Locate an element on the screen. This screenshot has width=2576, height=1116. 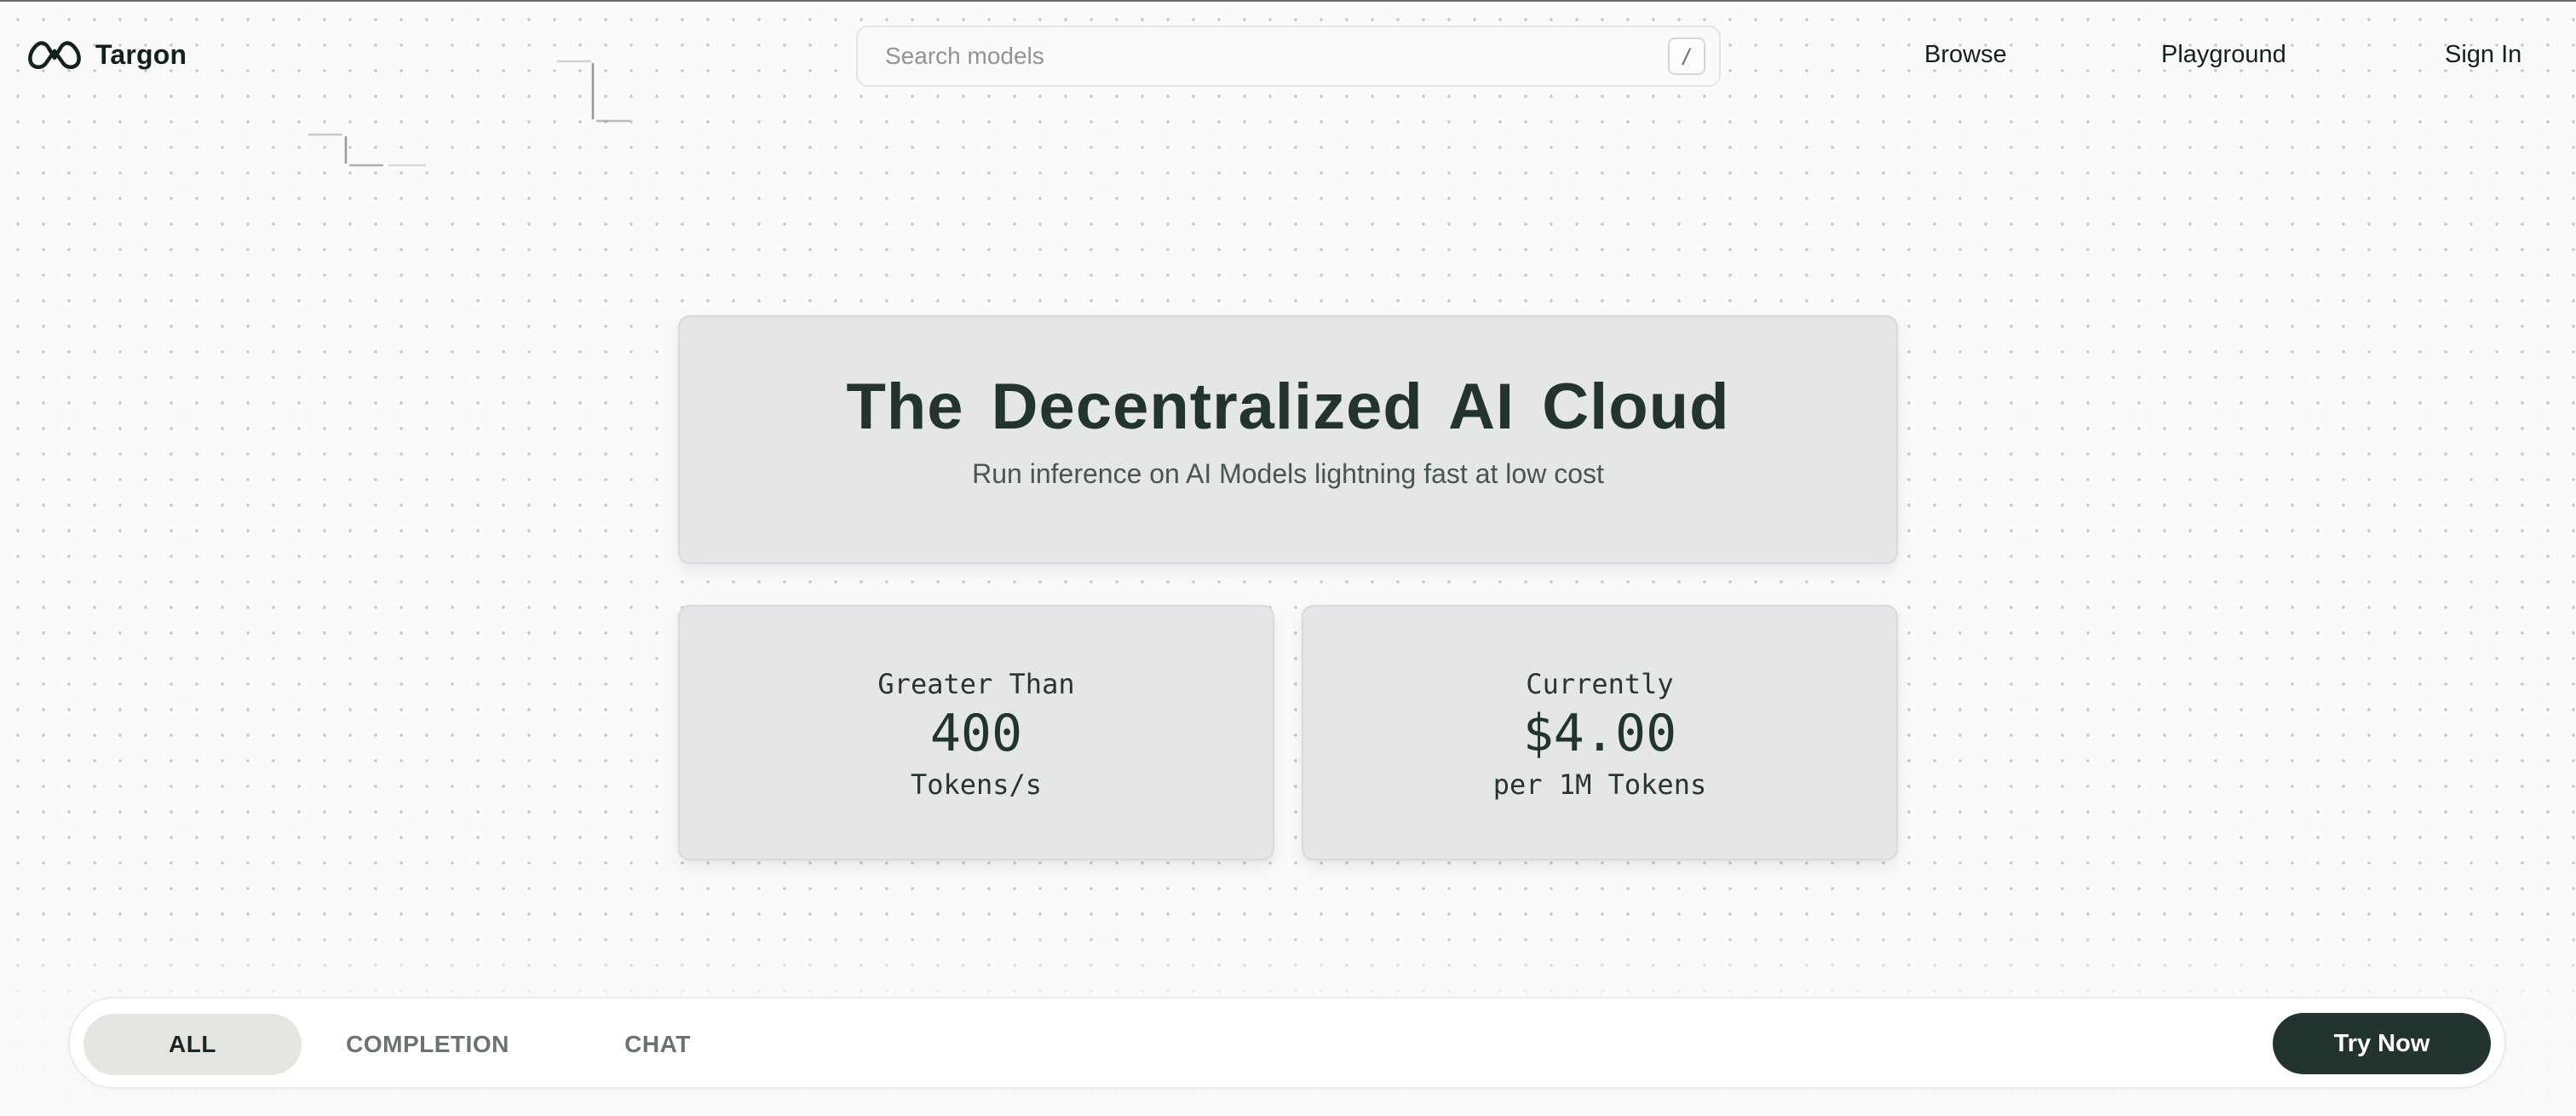
stat-card-price: Currently $4.00 per 1M Tokens is located at coordinates (1600, 732).